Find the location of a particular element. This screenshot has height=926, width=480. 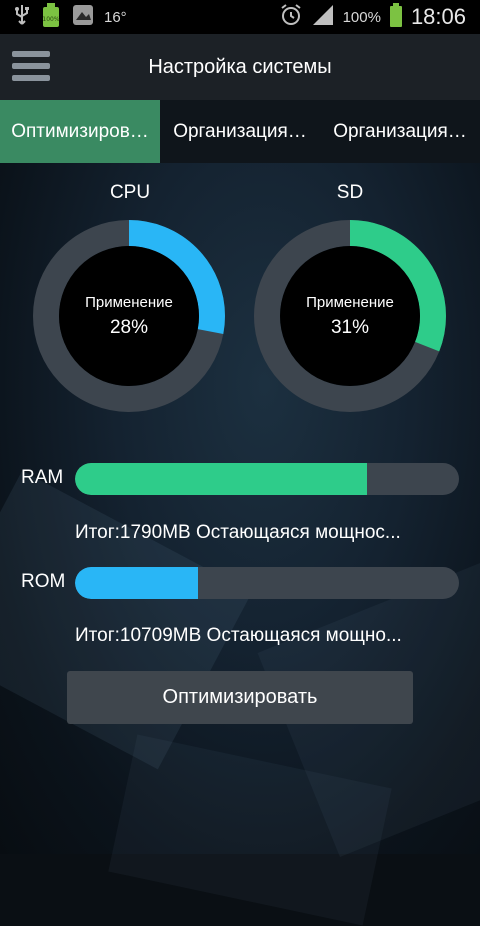

ram-label: RAM is located at coordinates (42, 477).